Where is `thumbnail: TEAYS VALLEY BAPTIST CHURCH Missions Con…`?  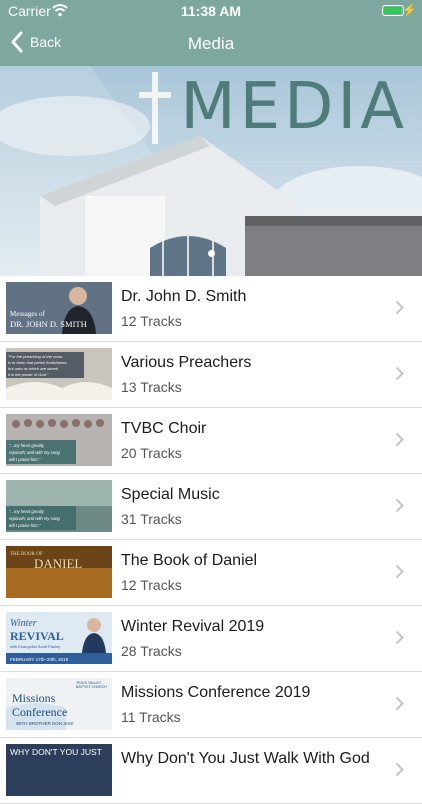
thumbnail: TEAYS VALLEY BAPTIST CHURCH Missions Con… is located at coordinates (59, 704).